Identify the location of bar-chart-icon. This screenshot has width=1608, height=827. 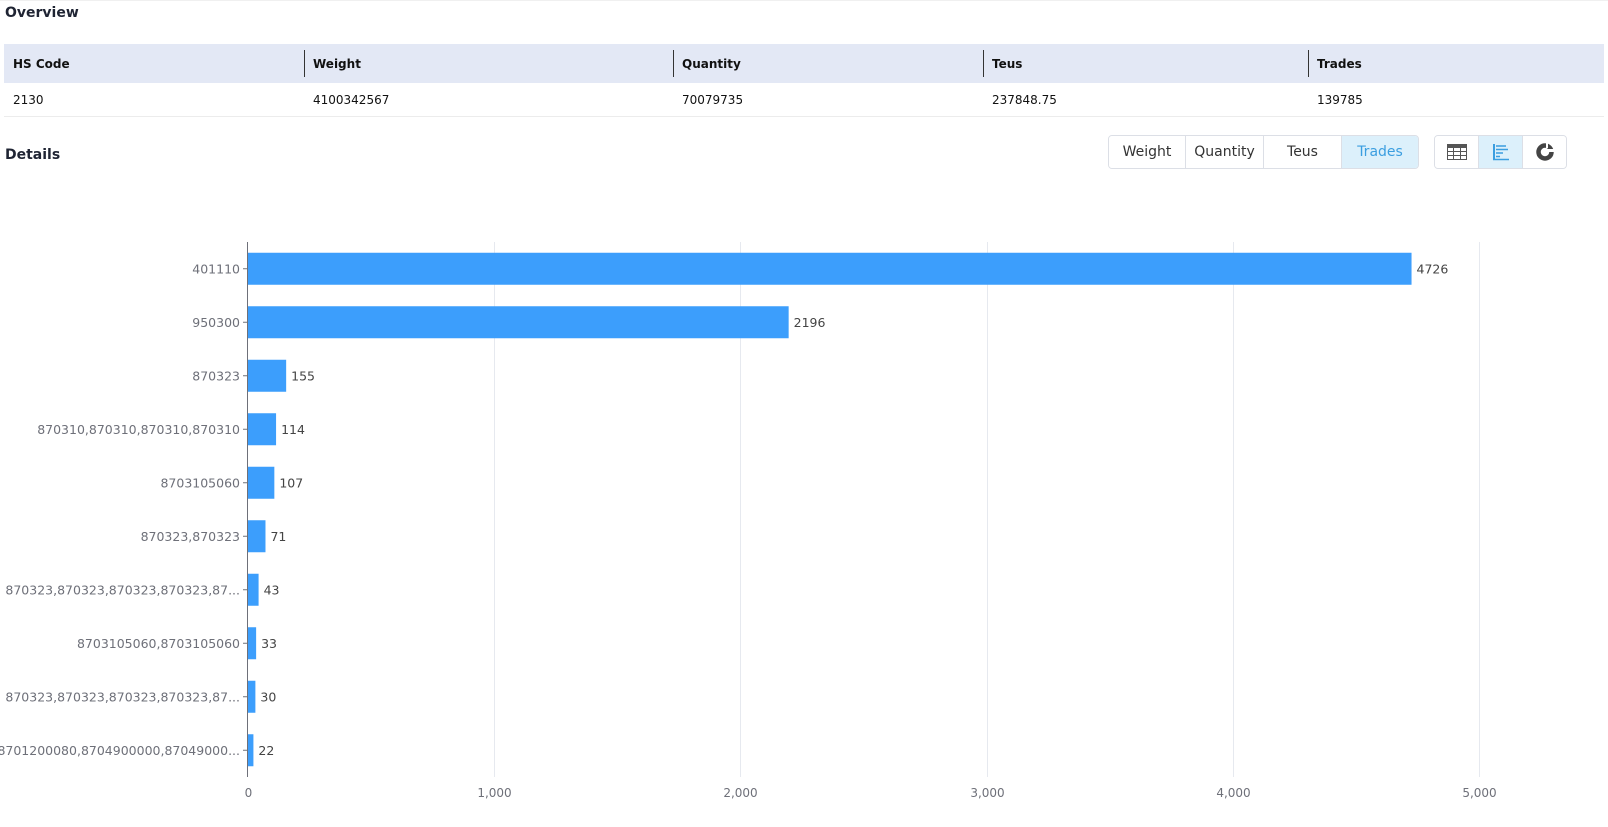
(1500, 152).